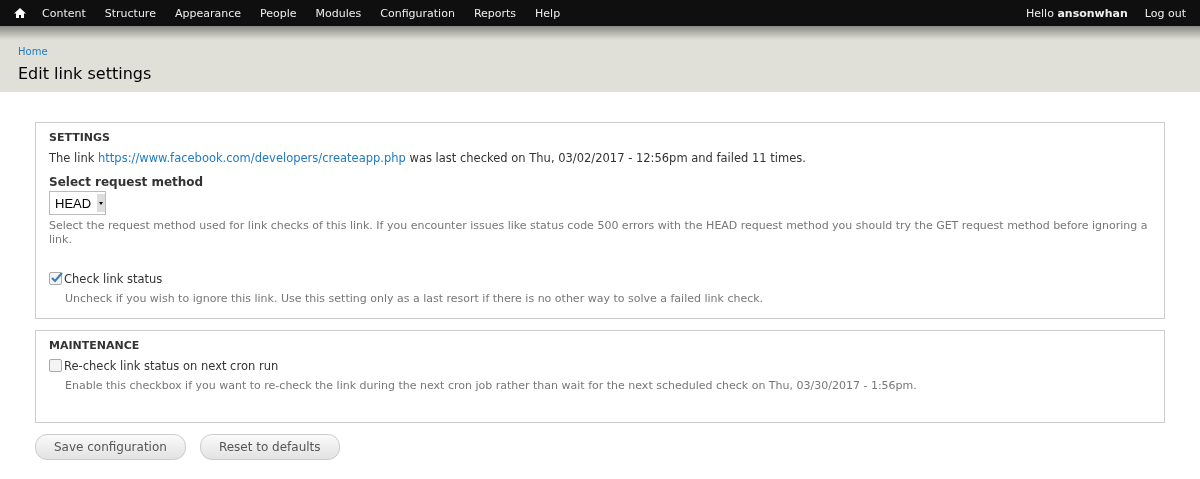  I want to click on menu-link: Reports, so click(495, 13).